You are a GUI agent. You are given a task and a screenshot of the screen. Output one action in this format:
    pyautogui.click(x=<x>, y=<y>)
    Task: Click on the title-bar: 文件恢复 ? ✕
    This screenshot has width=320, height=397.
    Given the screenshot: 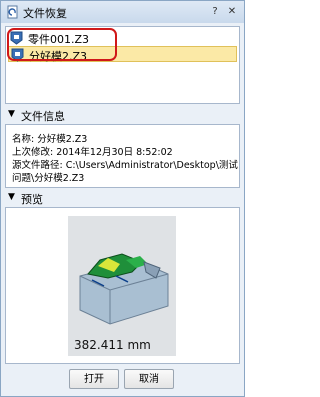 What is the action you would take?
    pyautogui.click(x=122, y=12)
    